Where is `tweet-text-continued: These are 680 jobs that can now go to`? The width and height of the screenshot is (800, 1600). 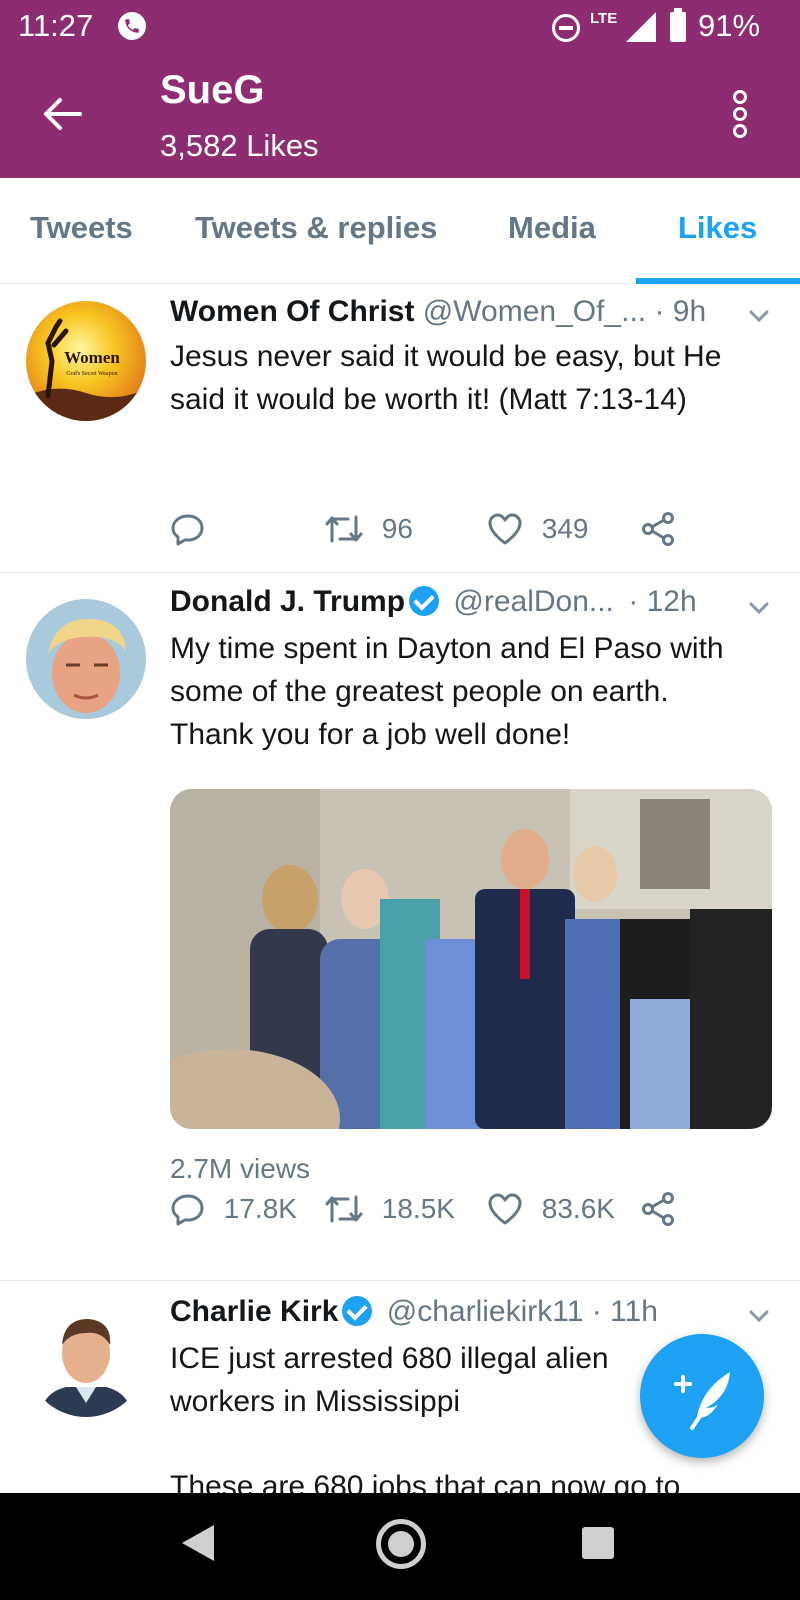
tweet-text-continued: These are 680 jobs that can now go to is located at coordinates (425, 1481).